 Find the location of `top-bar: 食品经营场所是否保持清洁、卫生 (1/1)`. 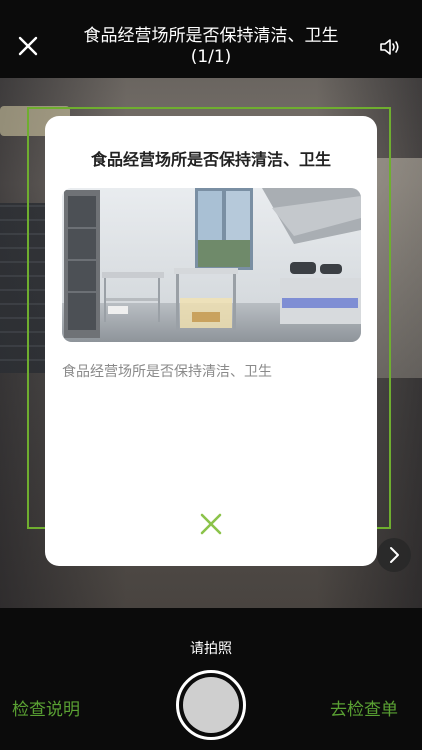

top-bar: 食品经营场所是否保持清洁、卫生 (1/1) is located at coordinates (211, 39).